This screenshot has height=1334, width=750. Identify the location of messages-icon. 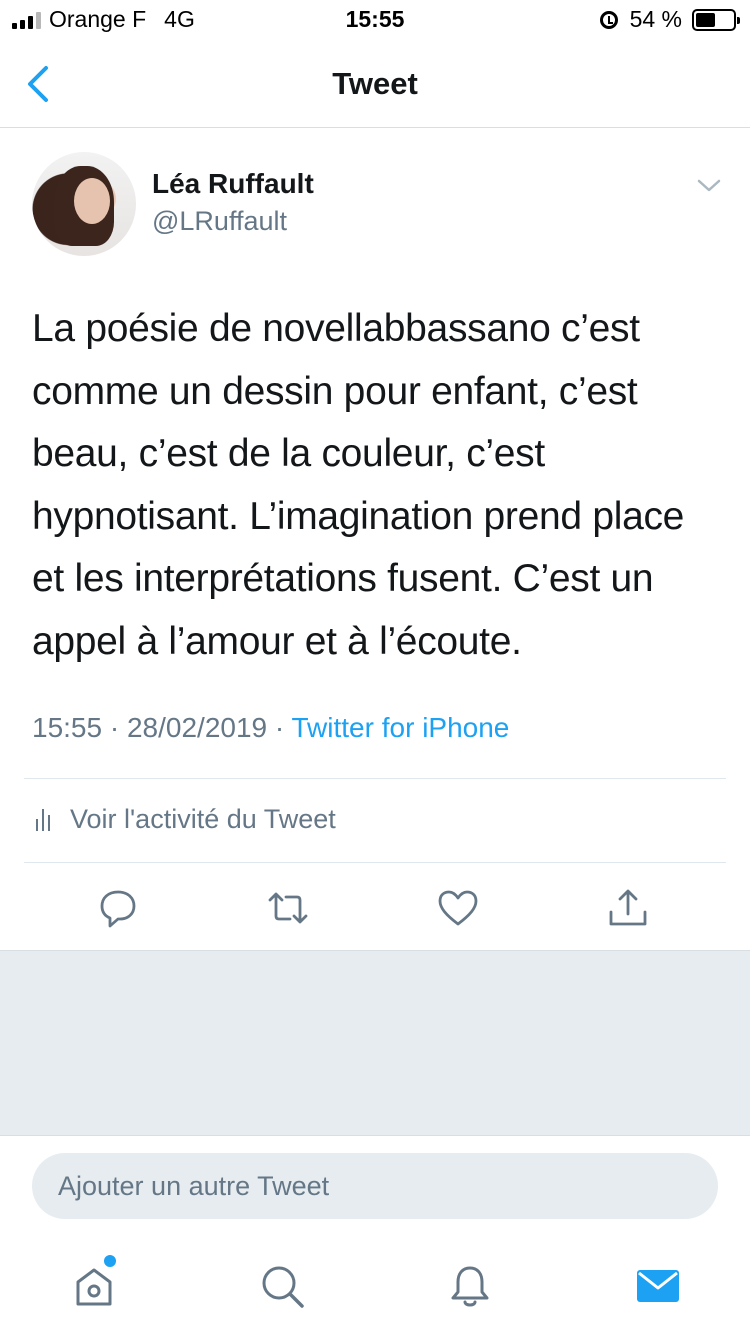
(658, 1286).